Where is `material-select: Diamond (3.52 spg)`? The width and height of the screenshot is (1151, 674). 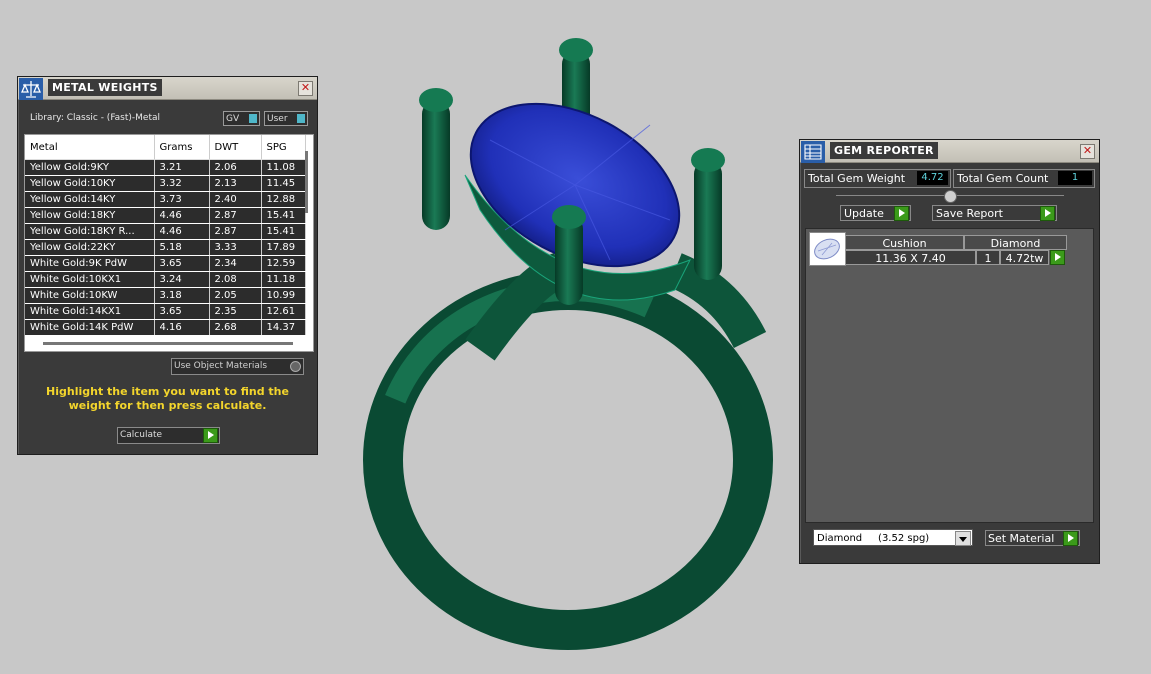 material-select: Diamond (3.52 spg) is located at coordinates (893, 537).